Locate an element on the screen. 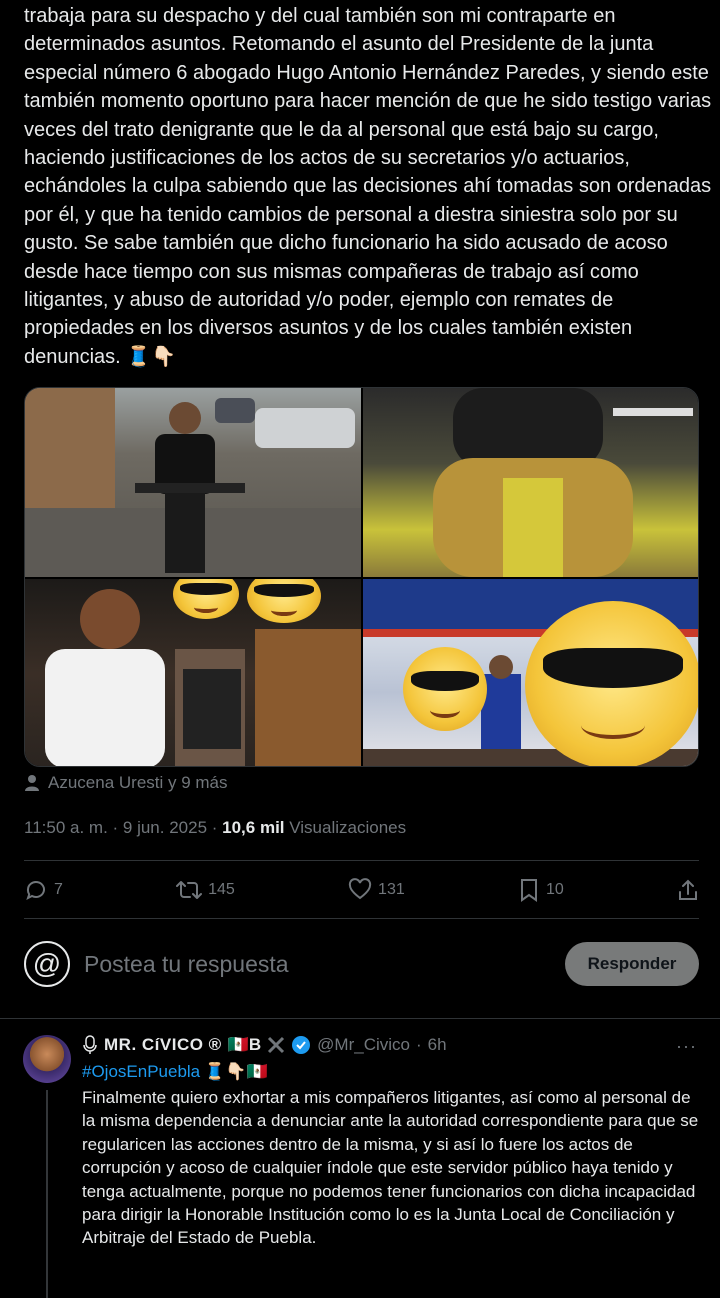  at-sign-icon: @ is located at coordinates (47, 963).